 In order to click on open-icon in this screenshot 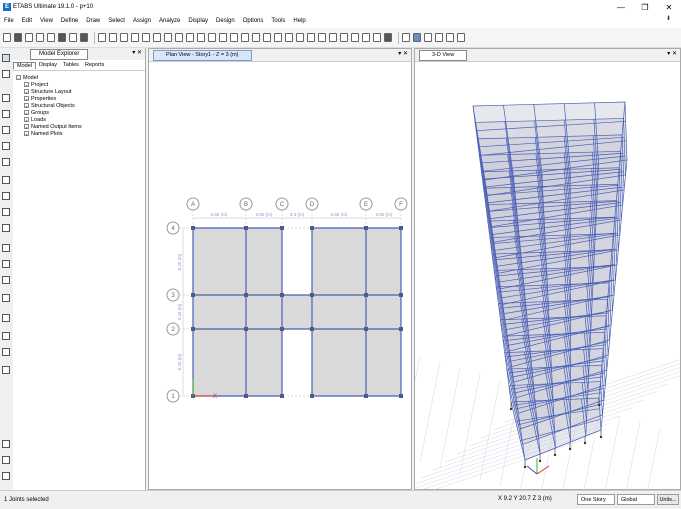, I will do `click(18, 37)`.